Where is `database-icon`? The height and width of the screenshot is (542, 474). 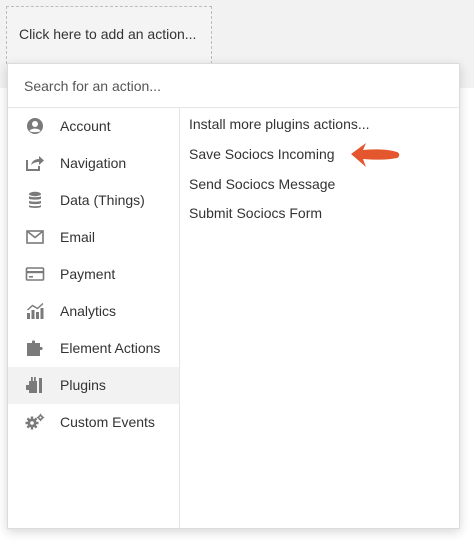
database-icon is located at coordinates (35, 200).